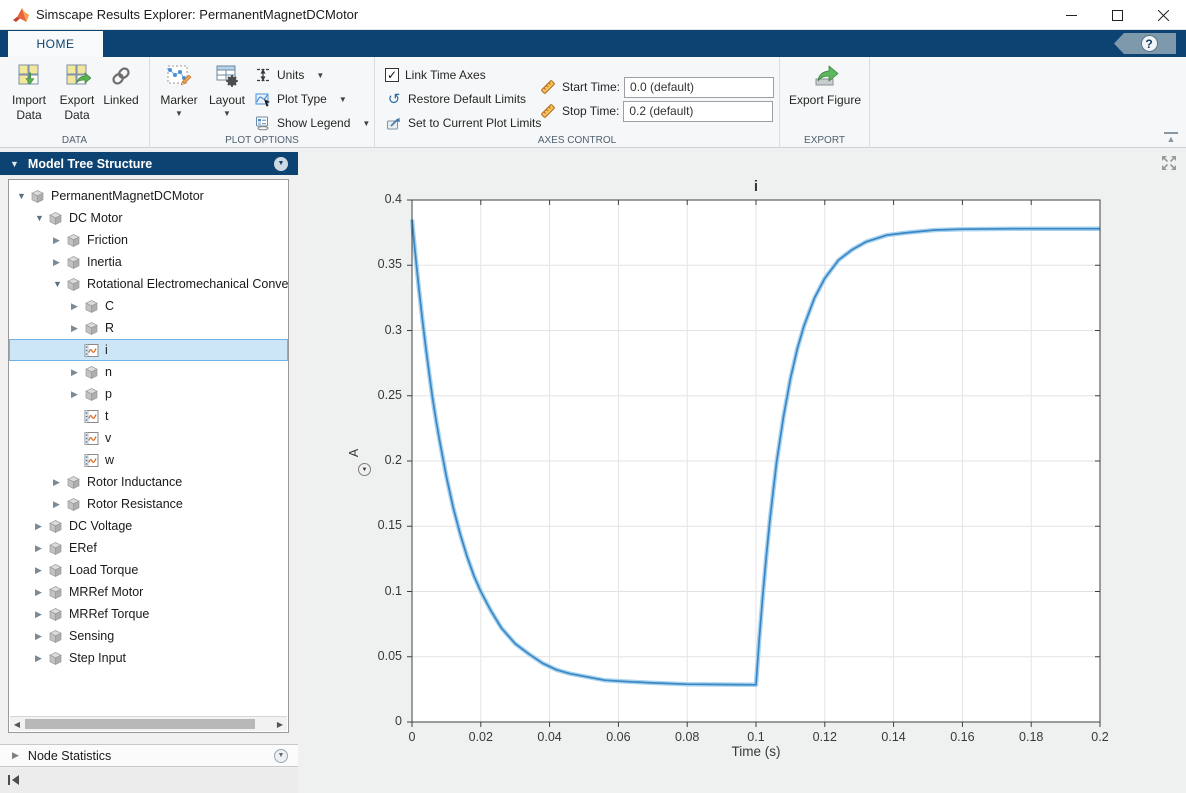 The width and height of the screenshot is (1186, 793). What do you see at coordinates (148, 306) in the screenshot?
I see `tree-item-c: ▶ C` at bounding box center [148, 306].